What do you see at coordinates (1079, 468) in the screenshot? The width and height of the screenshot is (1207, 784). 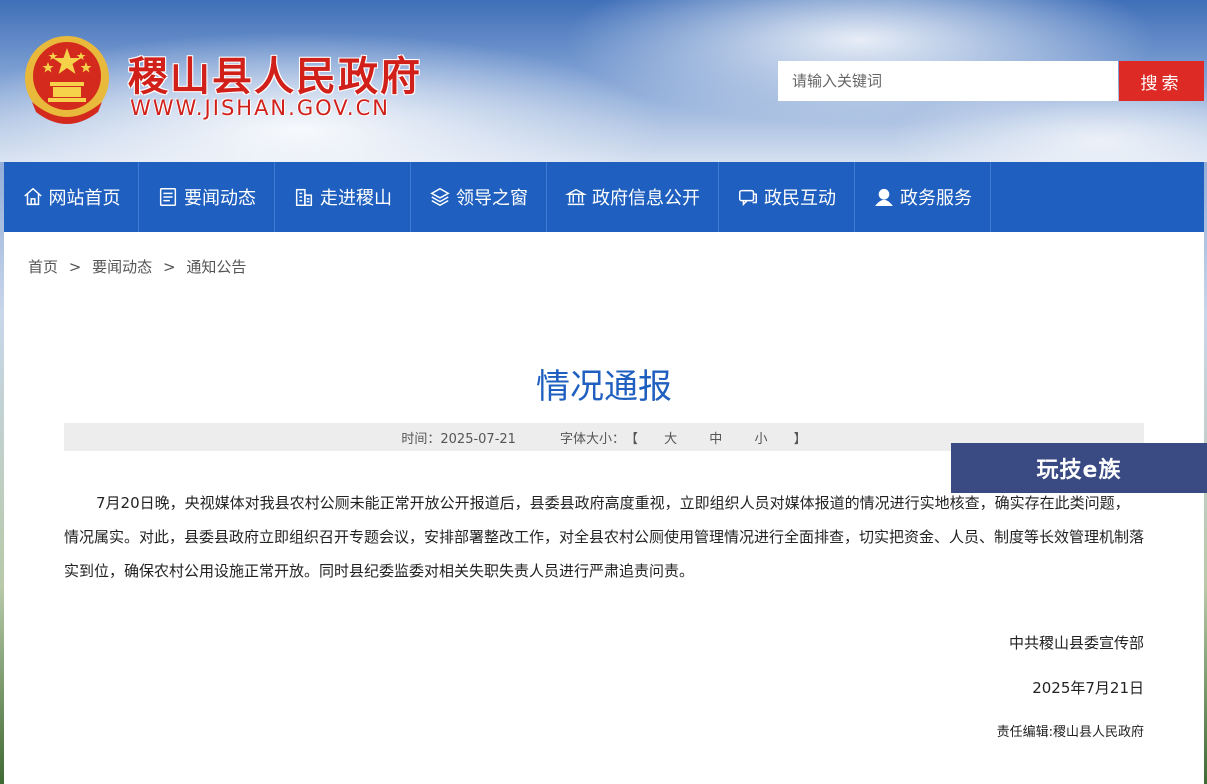 I see `watermark-banner: 玩技e族` at bounding box center [1079, 468].